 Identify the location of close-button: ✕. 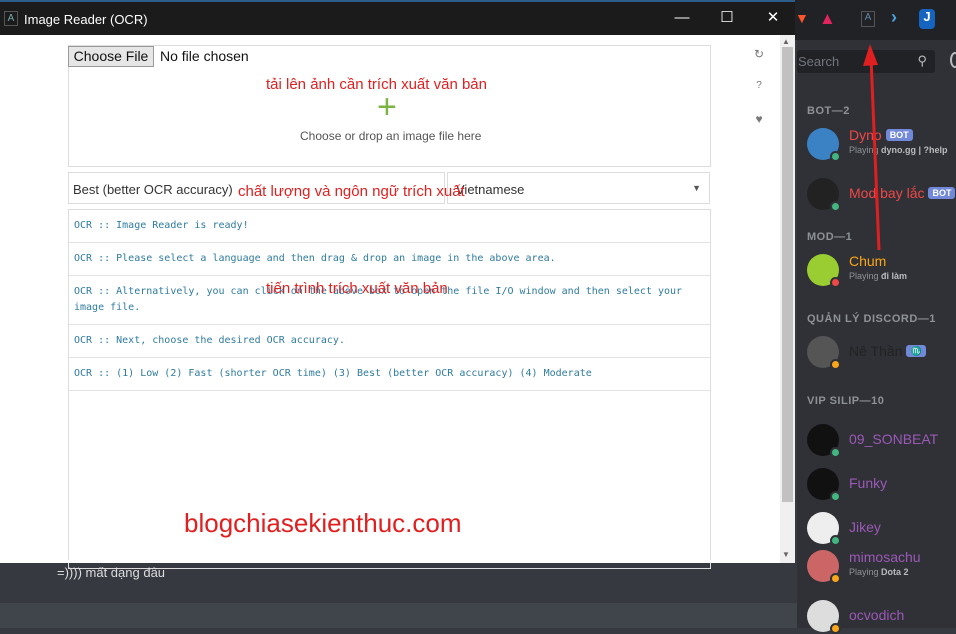
(773, 18).